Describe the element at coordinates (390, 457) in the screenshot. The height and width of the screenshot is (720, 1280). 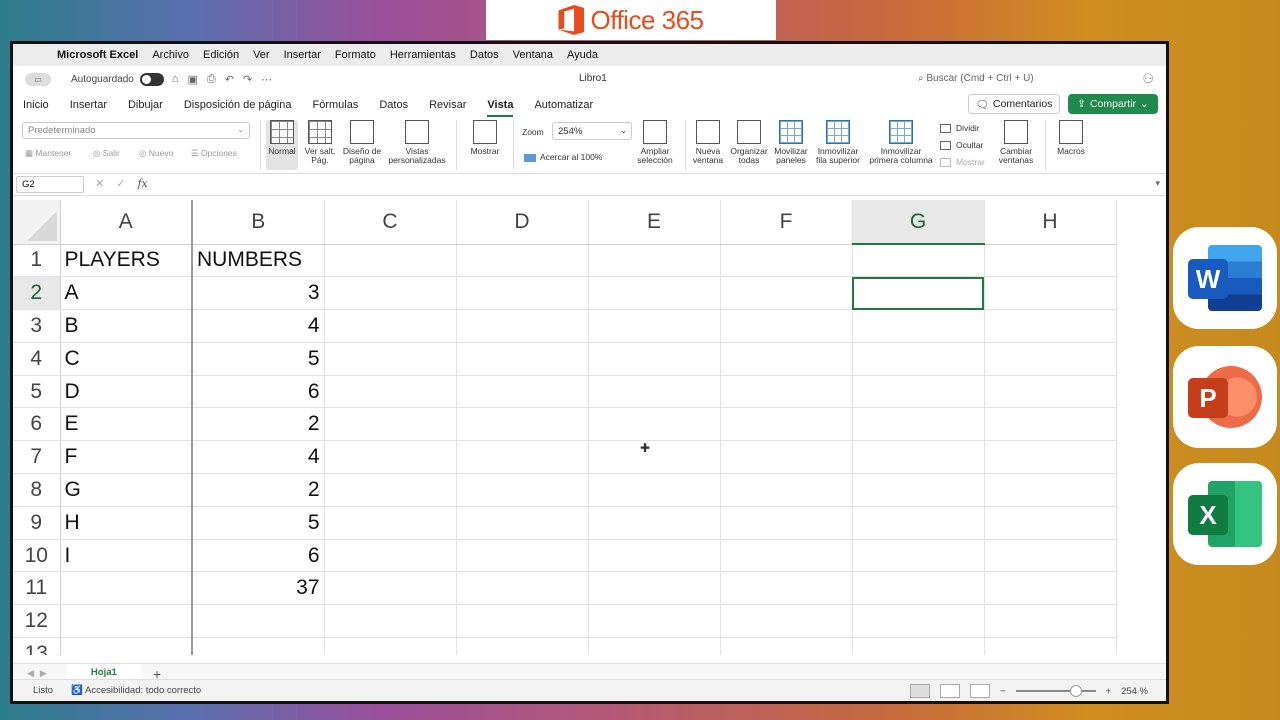
I see `cell-c7` at that location.